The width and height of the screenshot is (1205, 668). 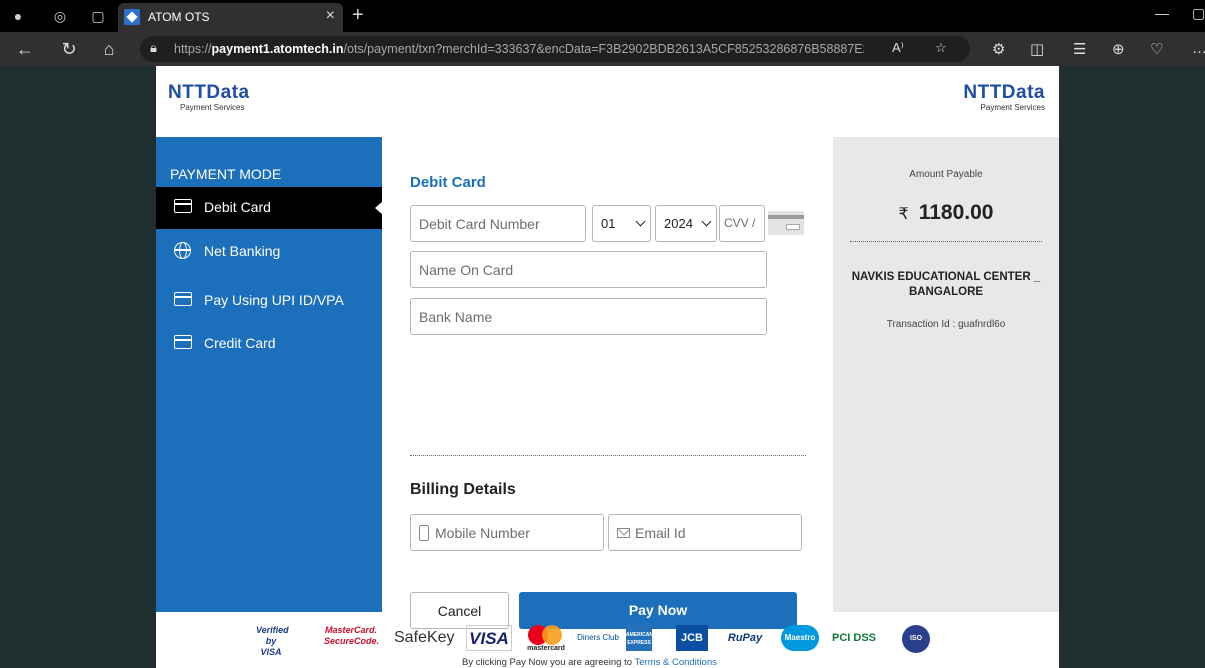 I want to click on sidebar-item-label: Credit Card, so click(x=240, y=343).